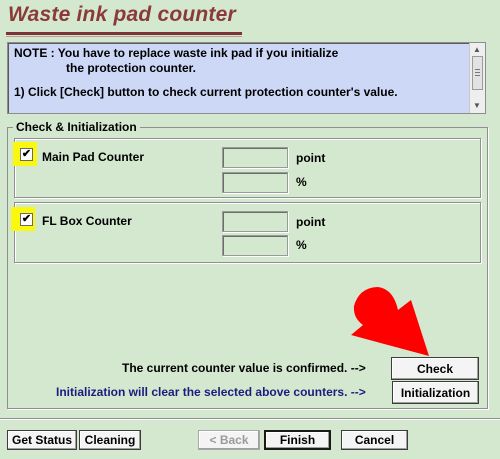 Image resolution: width=500 pixels, height=459 pixels. I want to click on get-status-button: Get Status, so click(42, 440).